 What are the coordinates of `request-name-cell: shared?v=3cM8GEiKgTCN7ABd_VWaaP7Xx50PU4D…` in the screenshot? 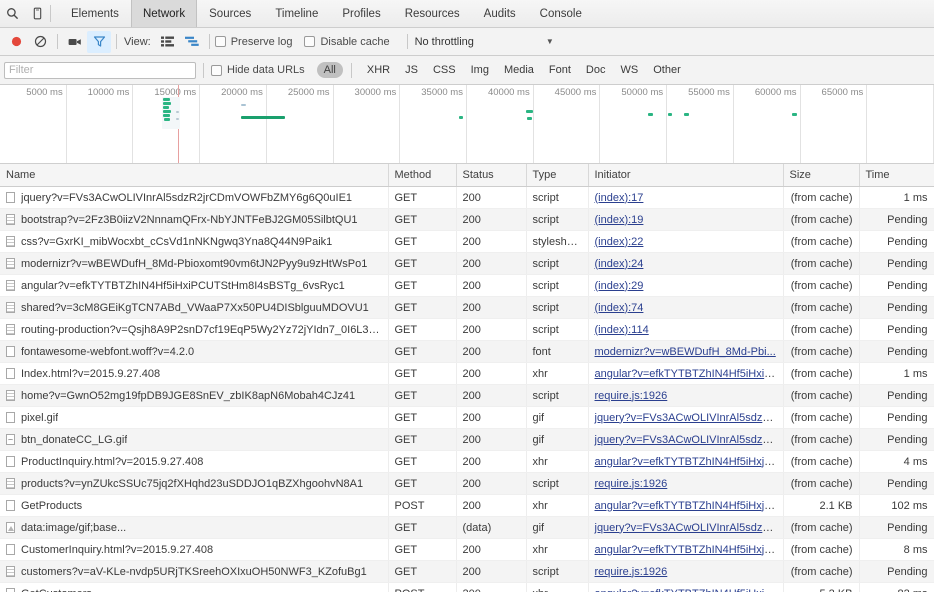 It's located at (194, 307).